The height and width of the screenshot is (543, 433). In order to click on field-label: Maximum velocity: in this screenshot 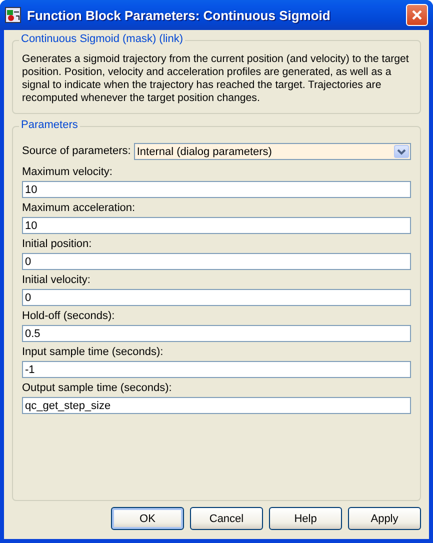, I will do `click(68, 172)`.